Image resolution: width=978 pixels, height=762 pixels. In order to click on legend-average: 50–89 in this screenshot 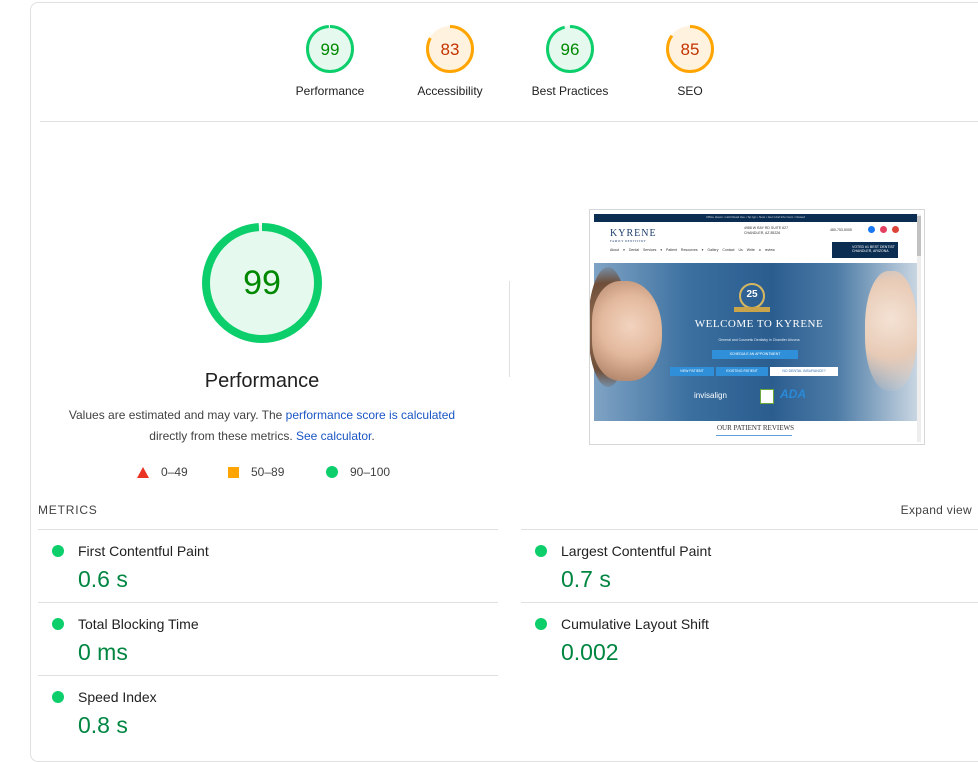, I will do `click(256, 472)`.